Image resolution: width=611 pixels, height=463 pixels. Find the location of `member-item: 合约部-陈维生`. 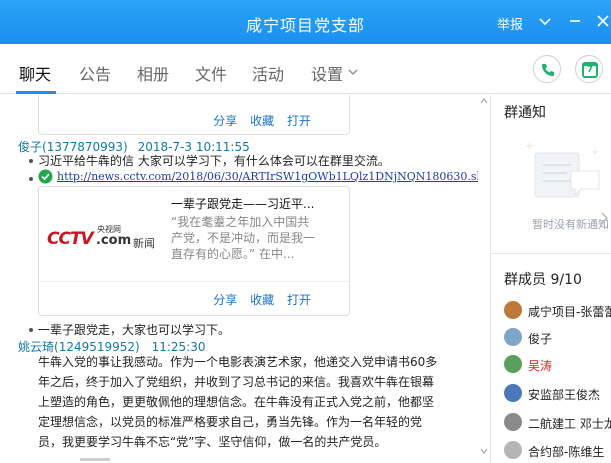

member-item: 合约部-陈维生 is located at coordinates (557, 450).